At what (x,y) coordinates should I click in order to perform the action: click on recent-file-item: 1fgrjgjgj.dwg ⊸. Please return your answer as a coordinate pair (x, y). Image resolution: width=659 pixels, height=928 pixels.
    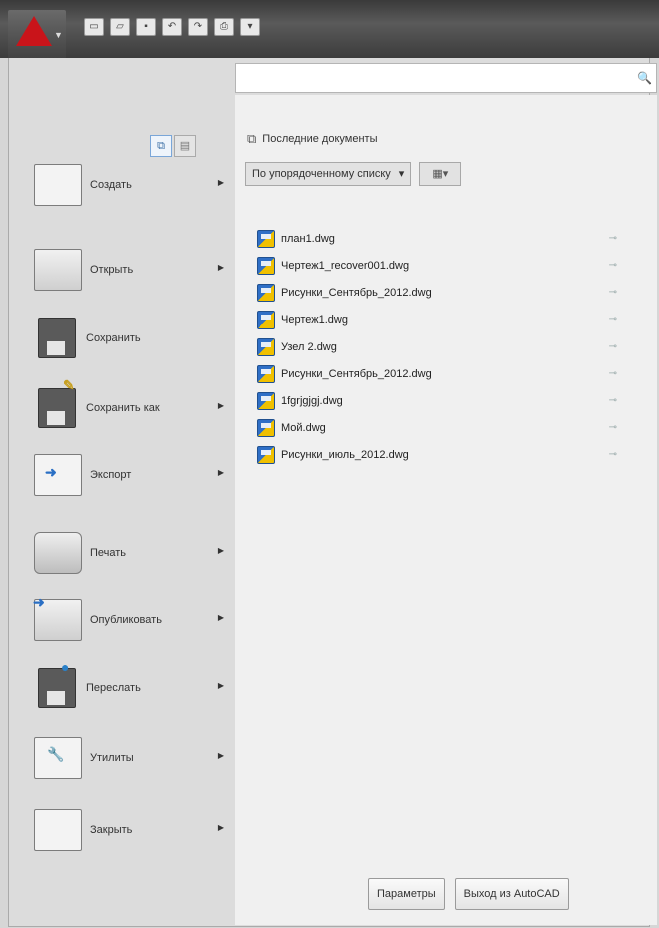
    Looking at the image, I should click on (446, 400).